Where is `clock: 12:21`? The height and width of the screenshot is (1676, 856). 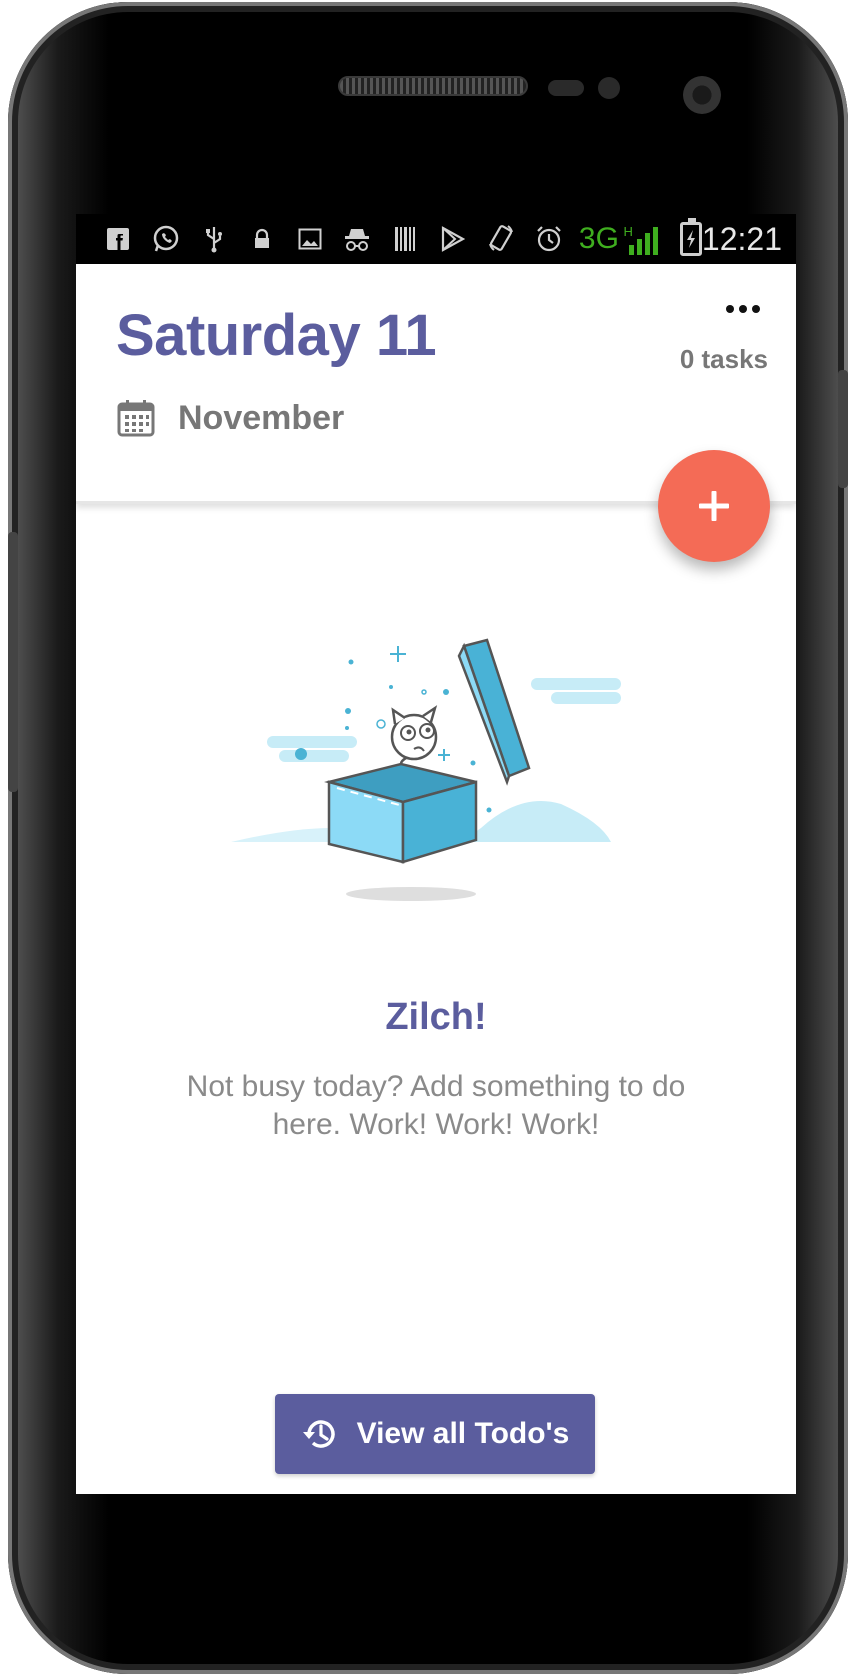 clock: 12:21 is located at coordinates (741, 238).